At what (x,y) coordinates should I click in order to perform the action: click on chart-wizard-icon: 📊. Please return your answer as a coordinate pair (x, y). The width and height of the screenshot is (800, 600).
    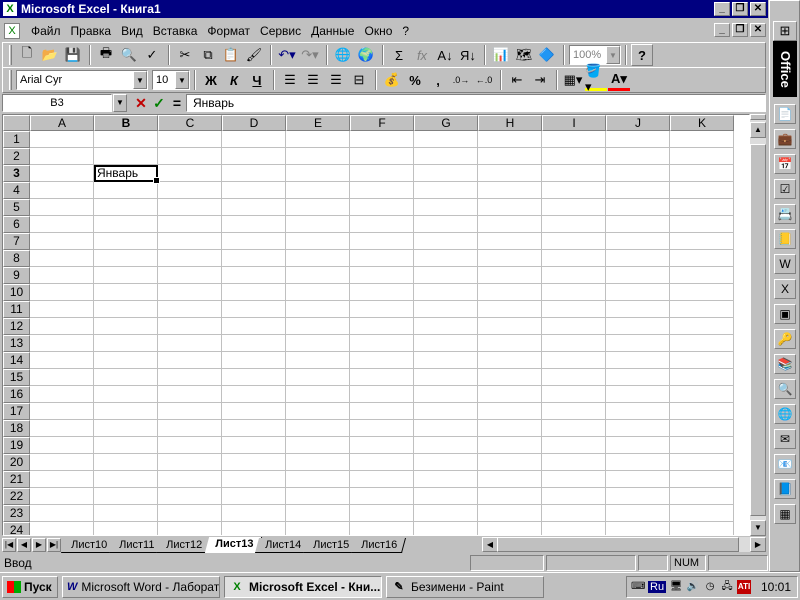
    Looking at the image, I should click on (501, 55).